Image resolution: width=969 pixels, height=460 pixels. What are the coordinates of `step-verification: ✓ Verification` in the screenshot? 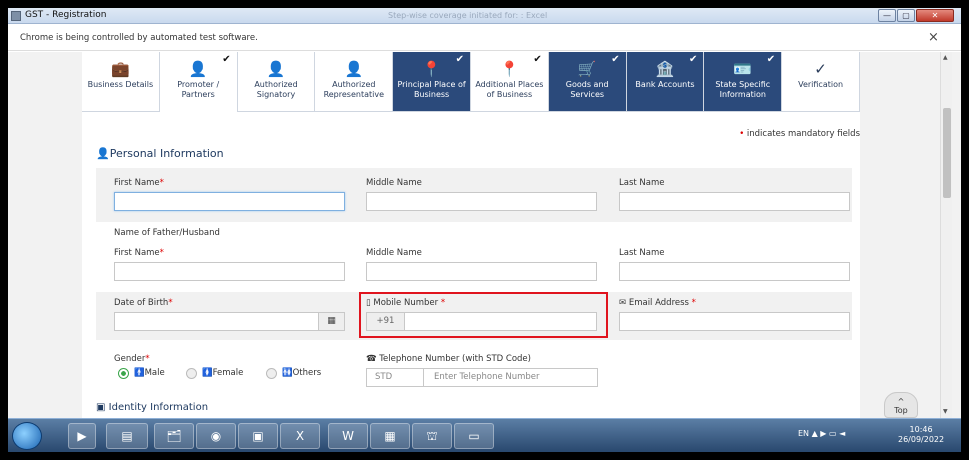 It's located at (821, 82).